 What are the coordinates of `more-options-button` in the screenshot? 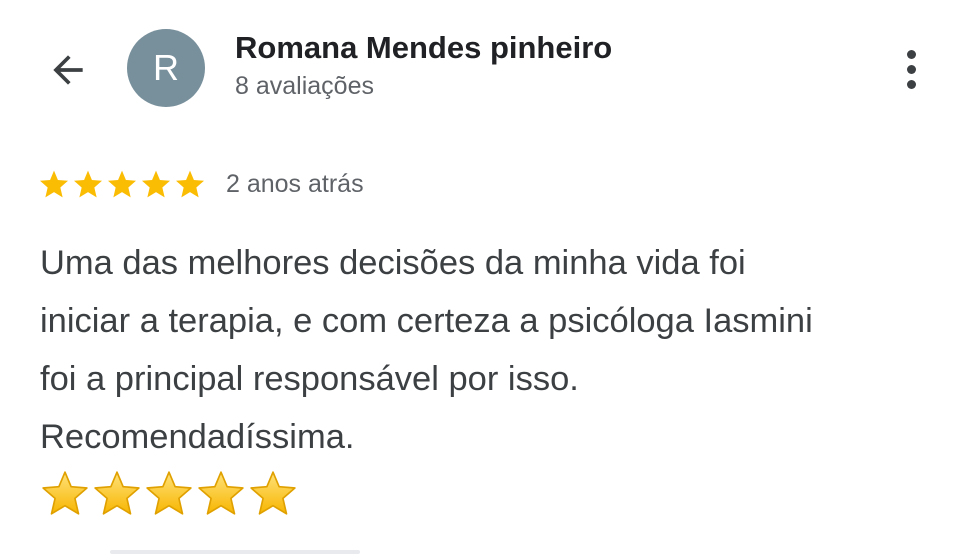 It's located at (911, 69).